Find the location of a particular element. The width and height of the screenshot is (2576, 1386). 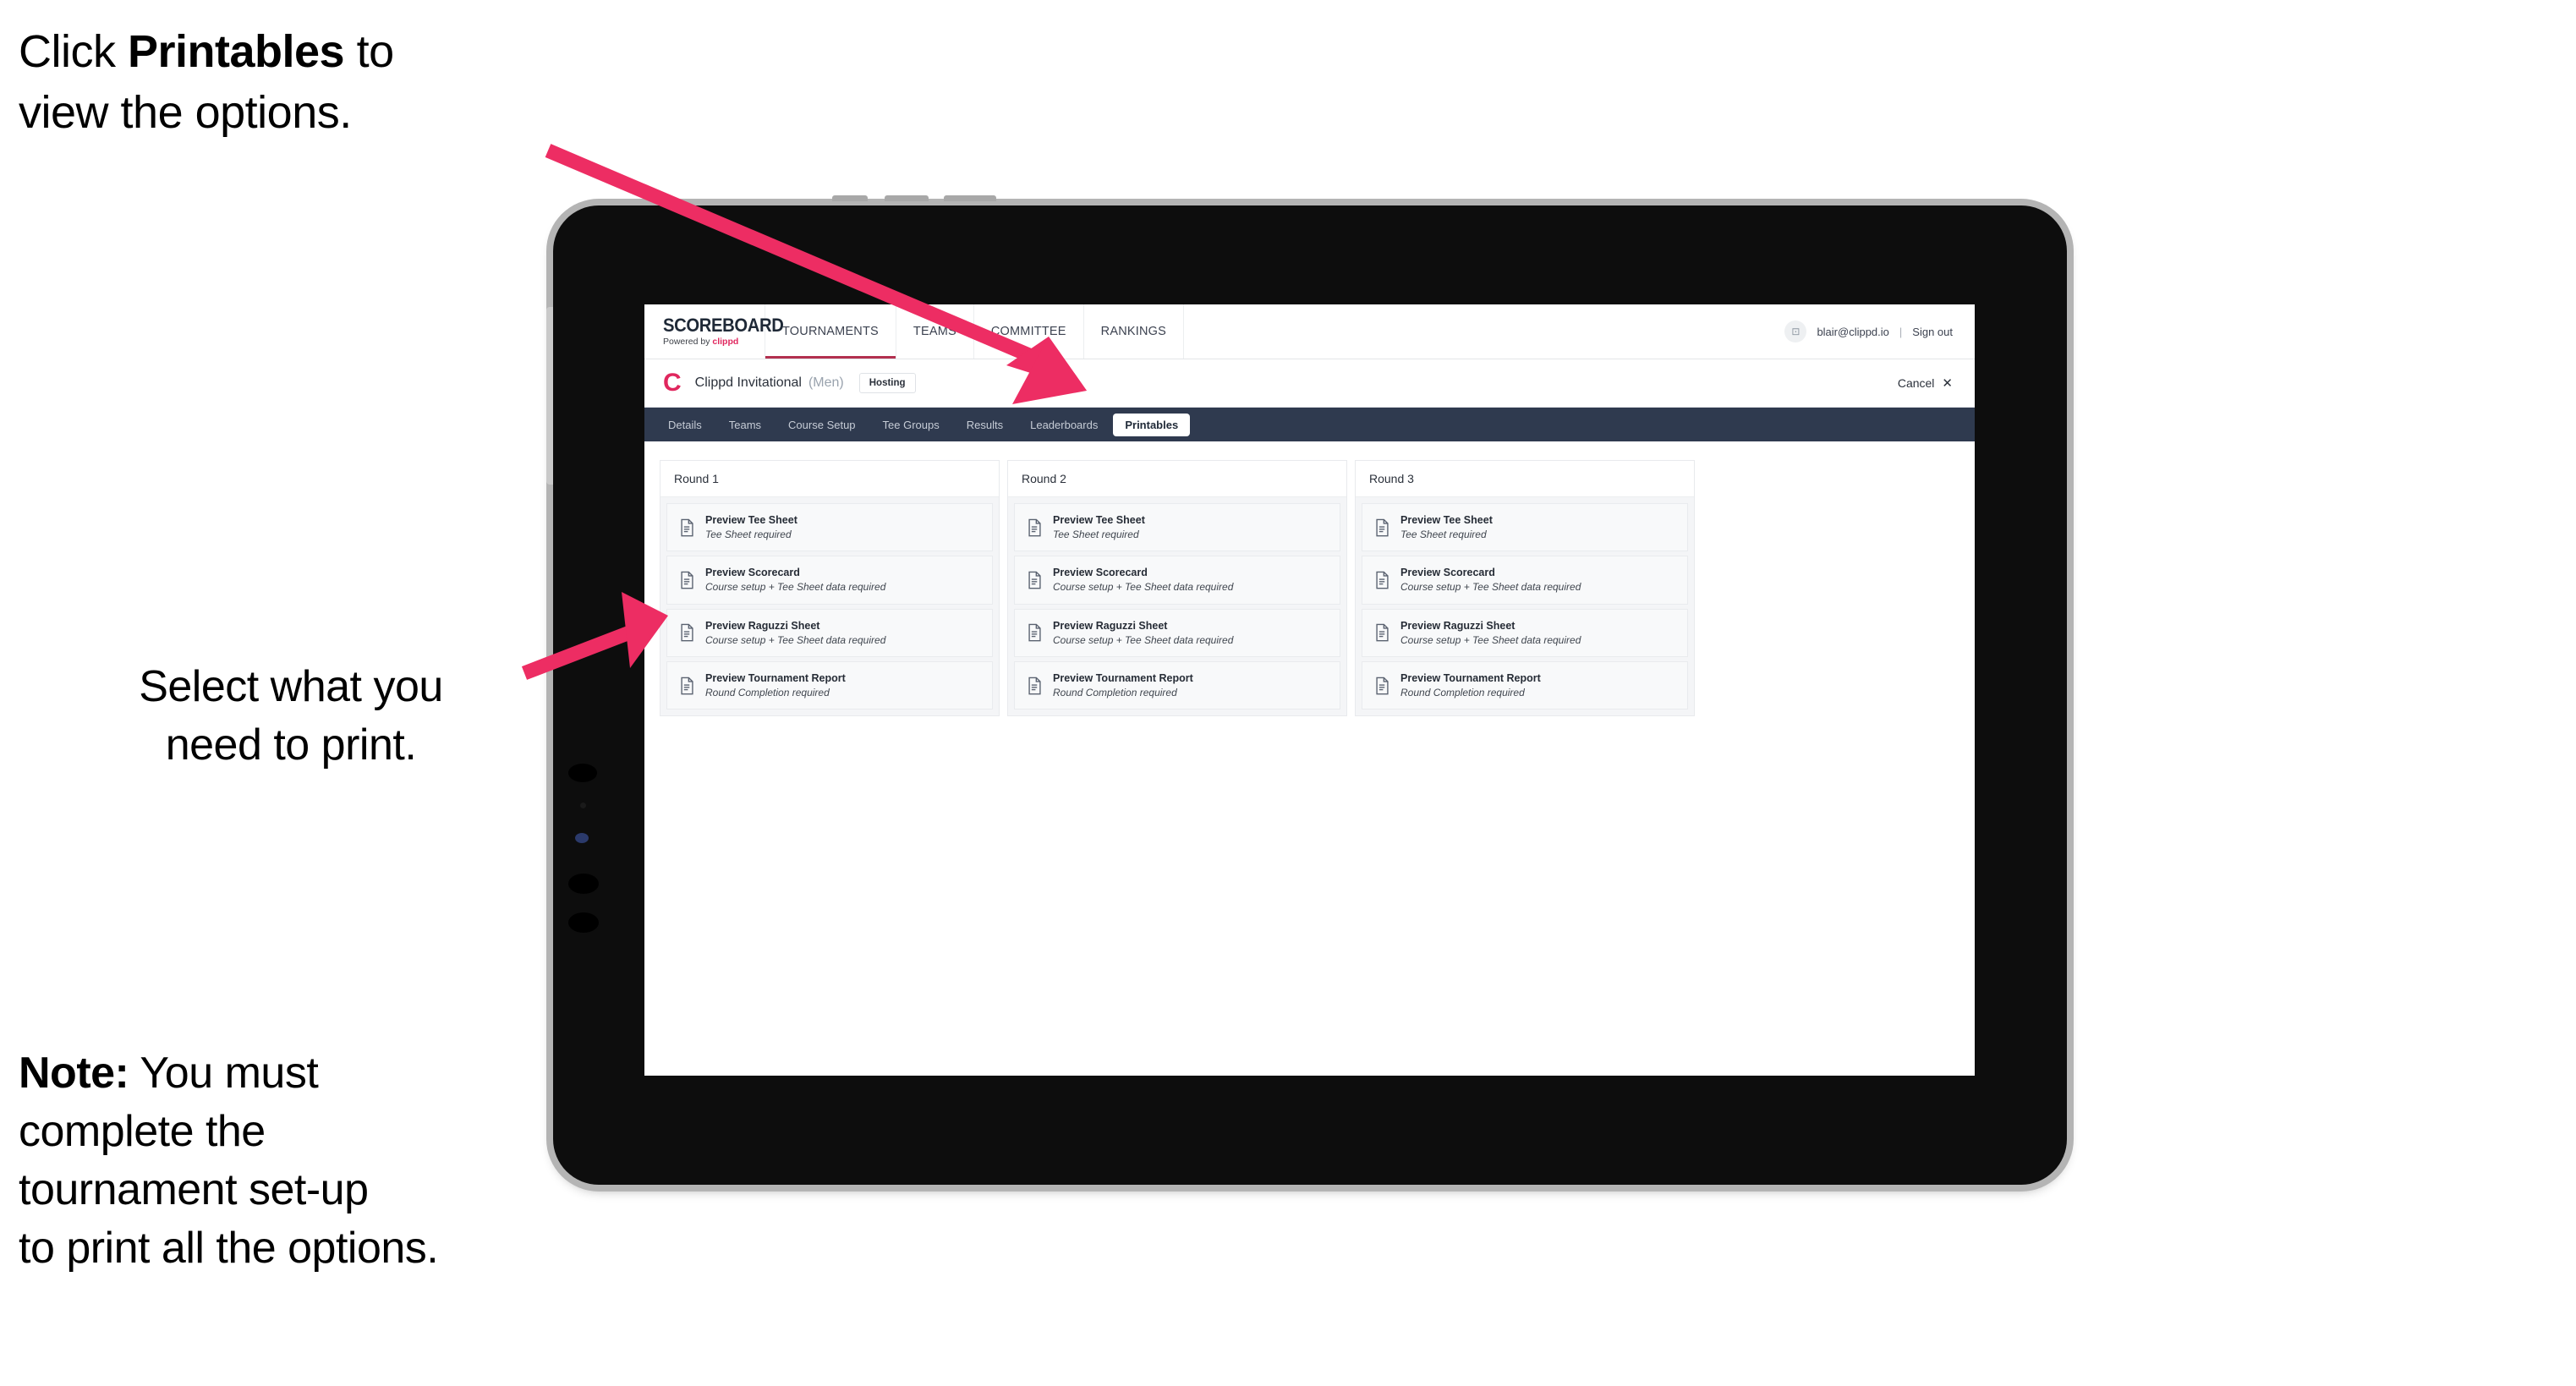

avatar: ⊡ is located at coordinates (1795, 331).